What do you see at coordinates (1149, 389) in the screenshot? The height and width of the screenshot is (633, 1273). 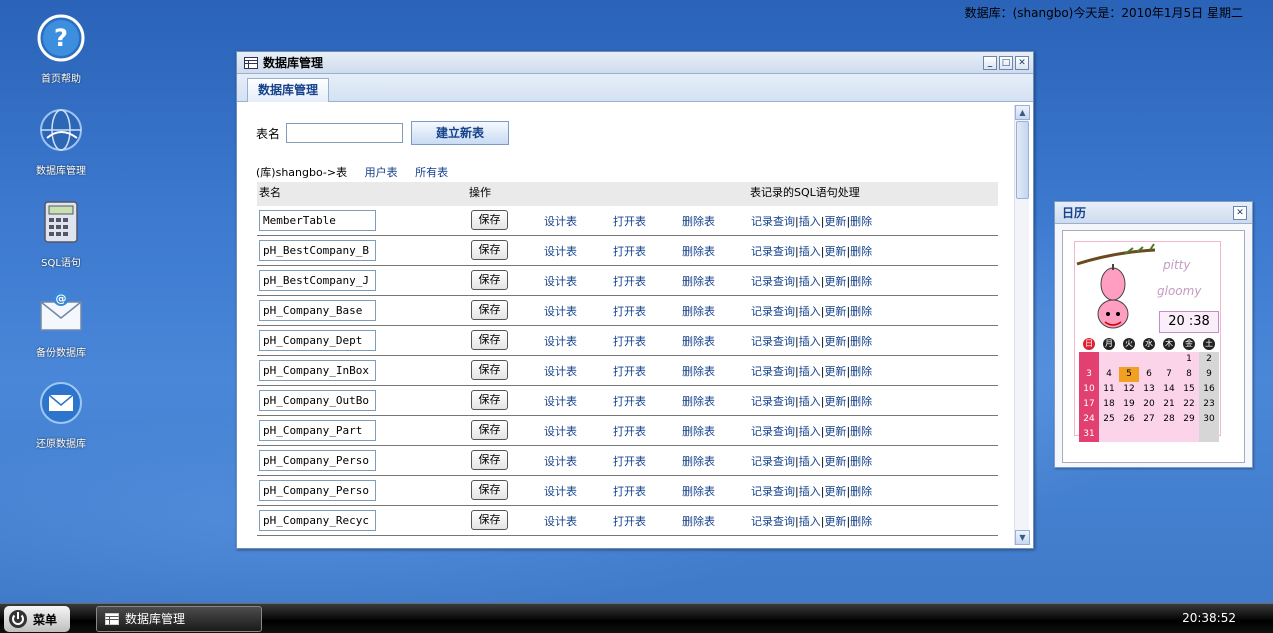 I see `calendar-day: 13` at bounding box center [1149, 389].